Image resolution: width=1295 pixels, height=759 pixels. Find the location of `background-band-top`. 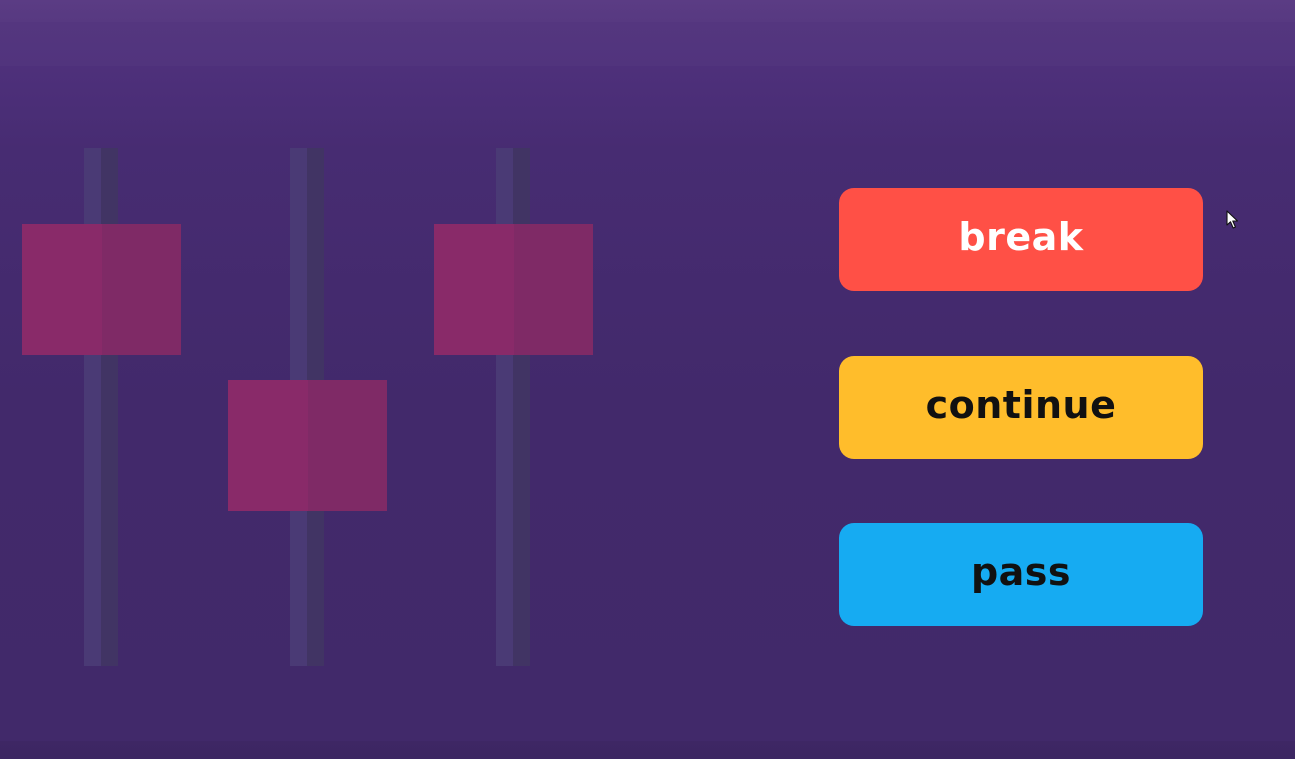

background-band-top is located at coordinates (647, 11).